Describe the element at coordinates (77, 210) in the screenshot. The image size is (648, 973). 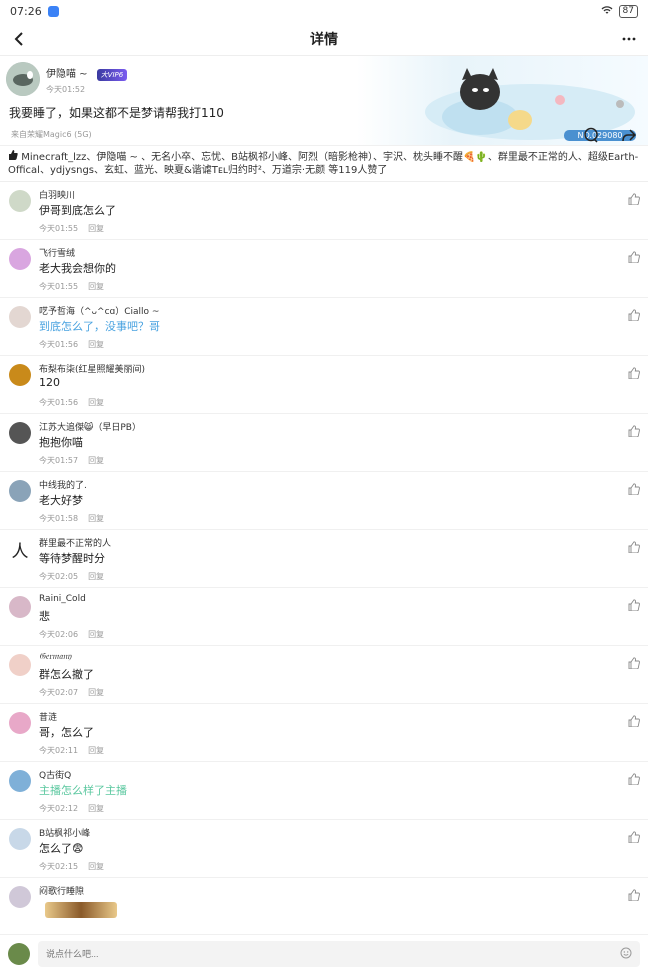
I see `comment-text: 伊哥到底怎么了` at that location.